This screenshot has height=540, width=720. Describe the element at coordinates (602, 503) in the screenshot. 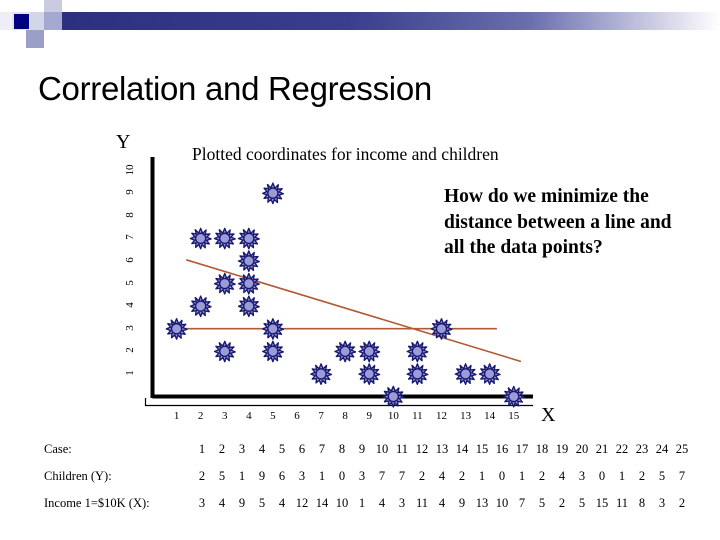

I see `income-row-cell: 15` at that location.